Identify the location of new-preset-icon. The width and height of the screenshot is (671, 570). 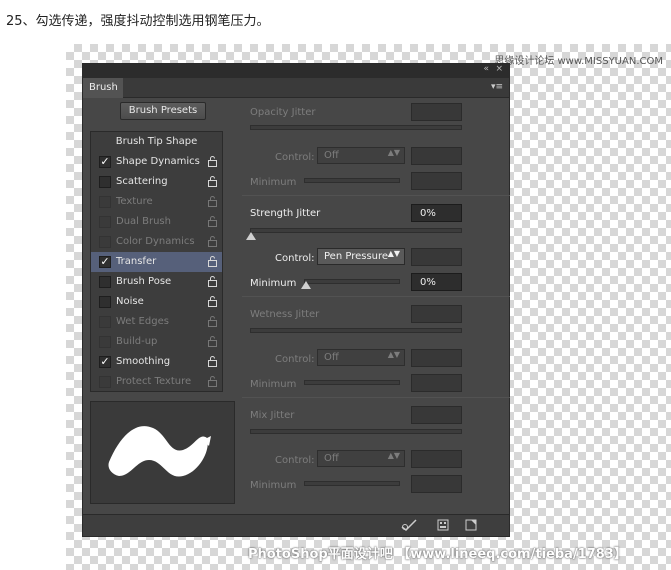
(471, 526).